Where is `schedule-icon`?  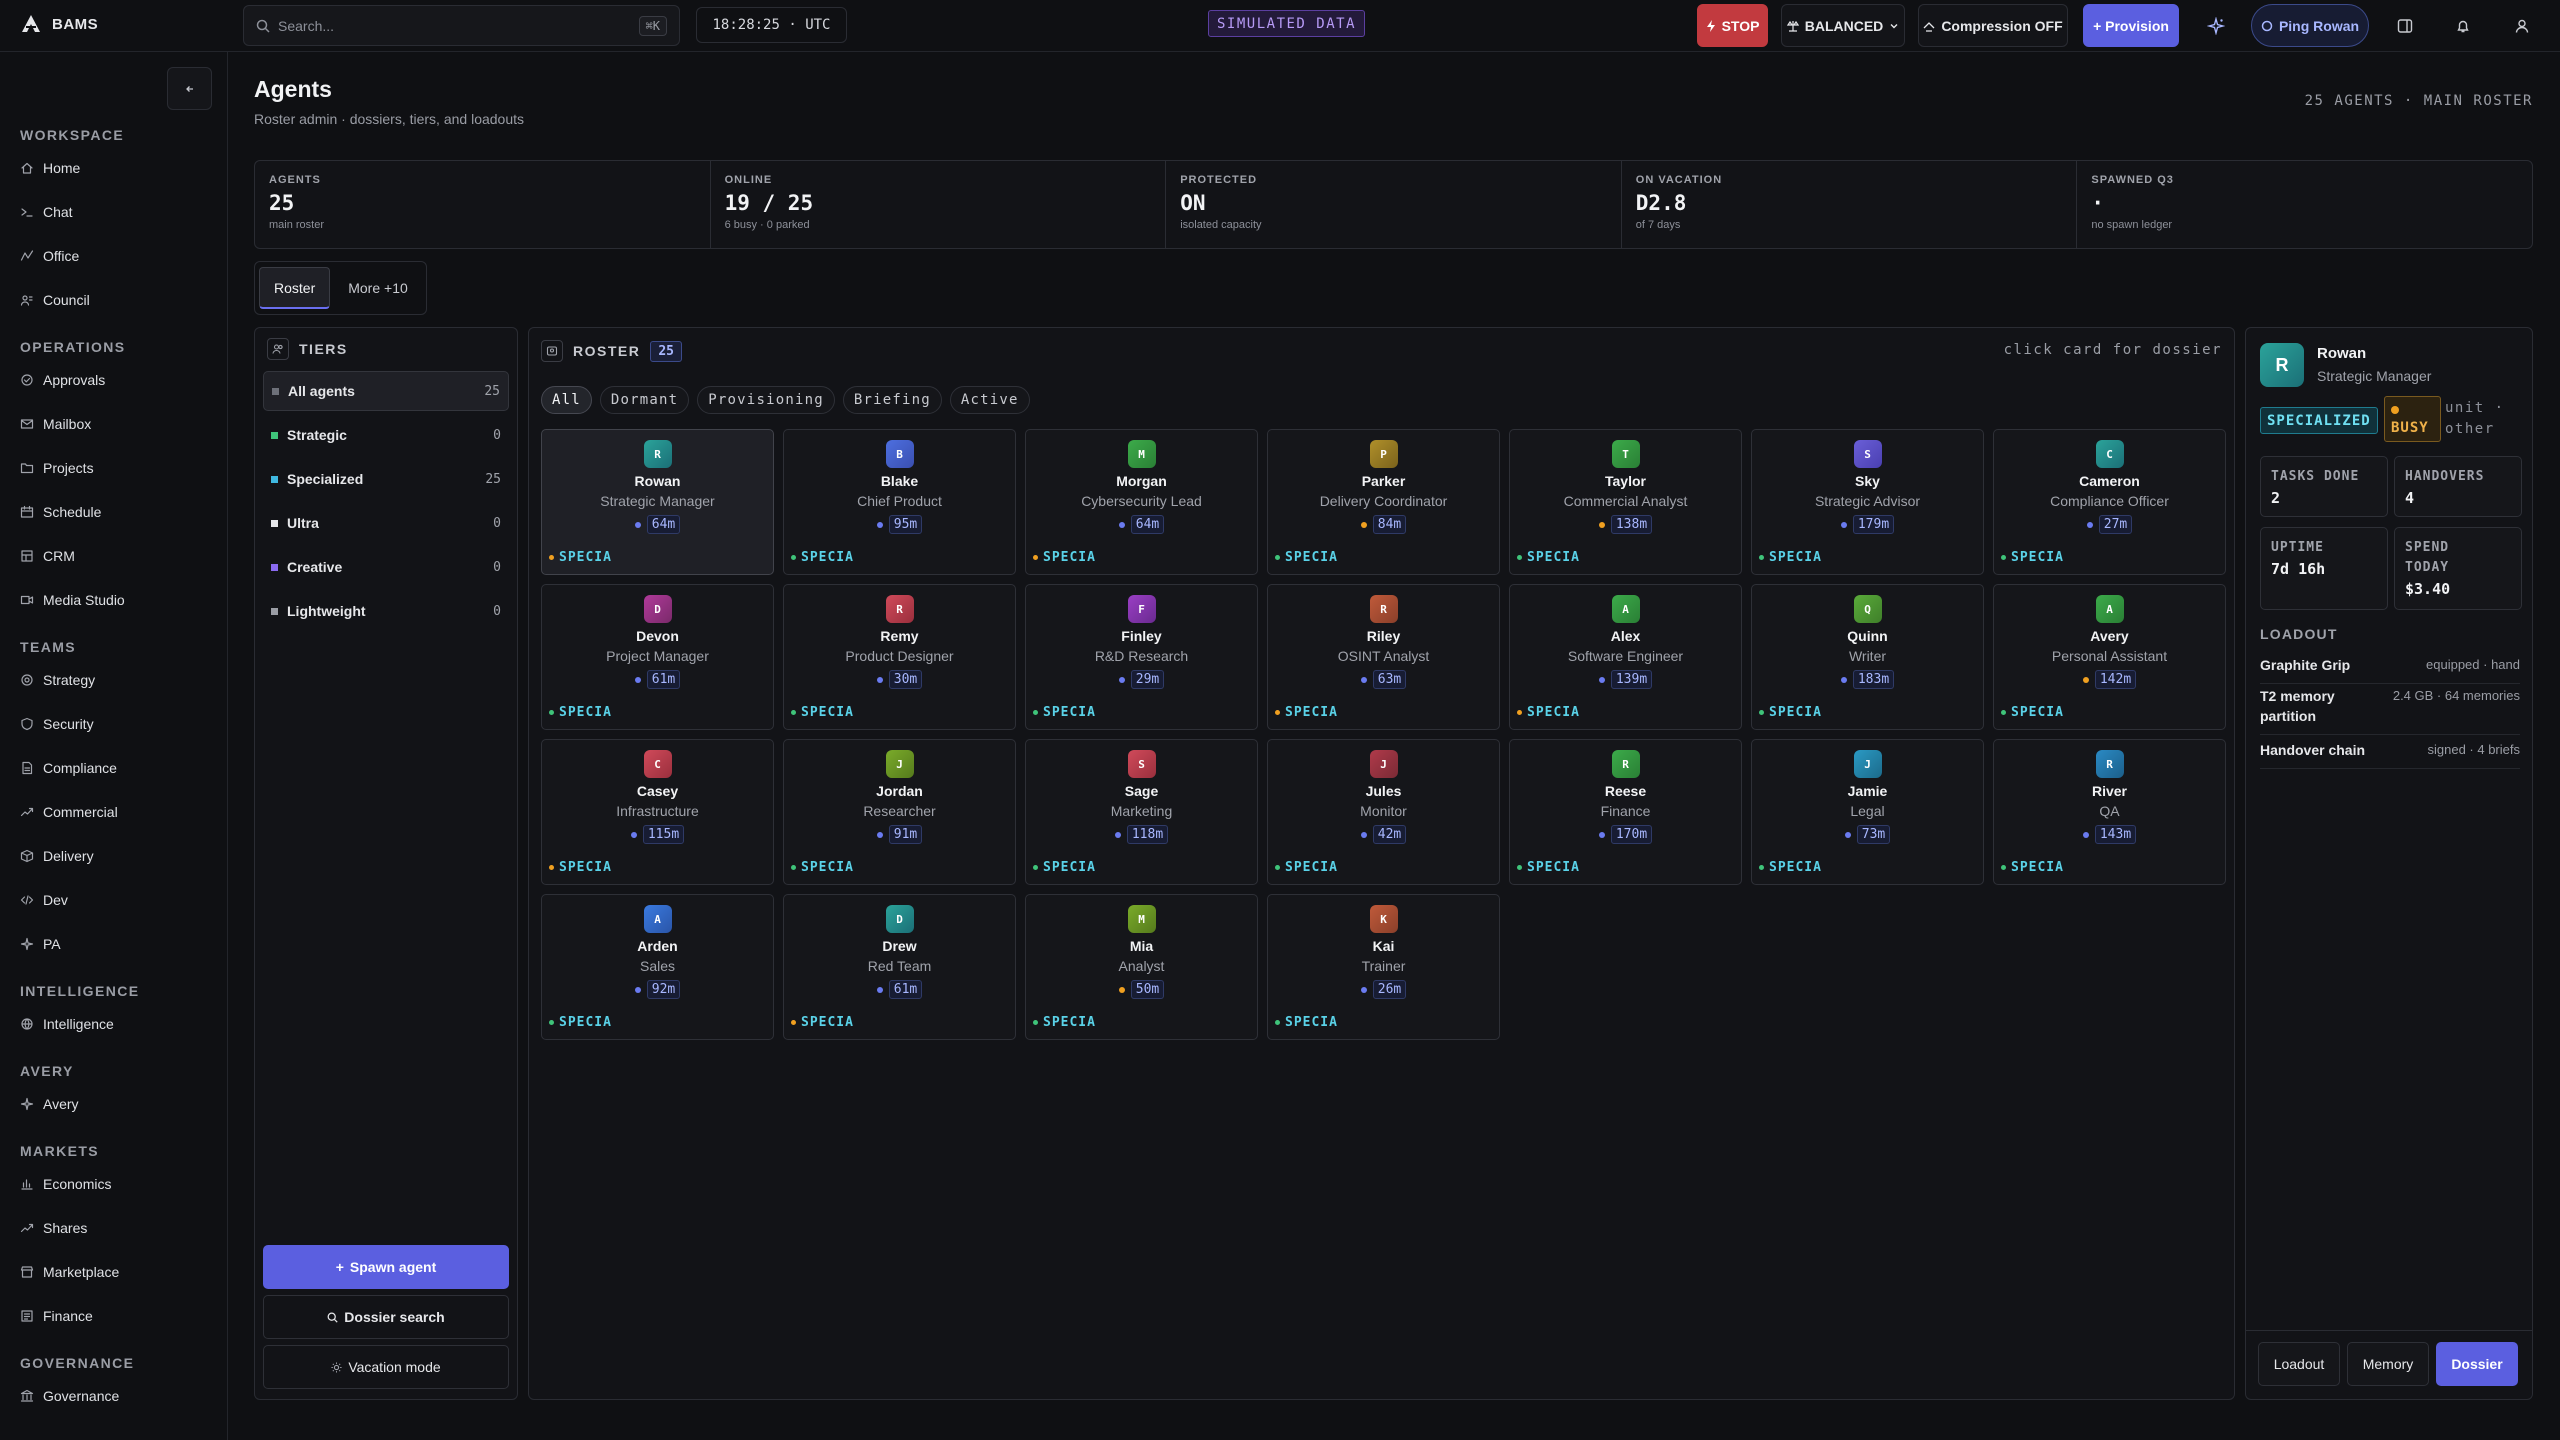
schedule-icon is located at coordinates (27, 511).